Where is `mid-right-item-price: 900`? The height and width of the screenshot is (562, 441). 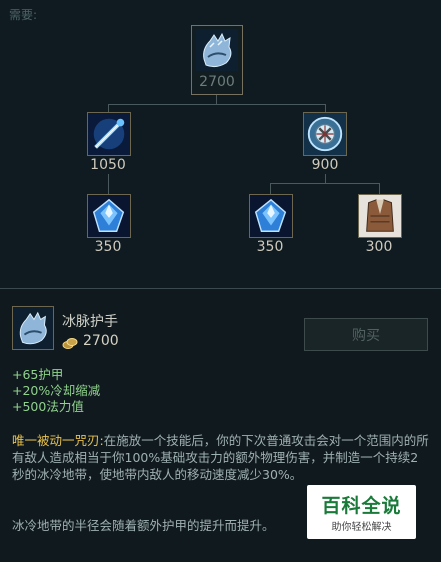
mid-right-item-price: 900 is located at coordinates (325, 165).